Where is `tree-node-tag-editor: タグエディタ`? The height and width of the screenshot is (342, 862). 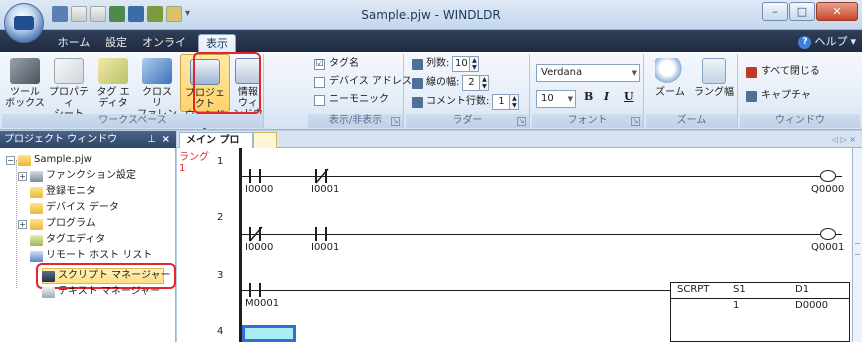 tree-node-tag-editor: タグエディタ is located at coordinates (67, 240).